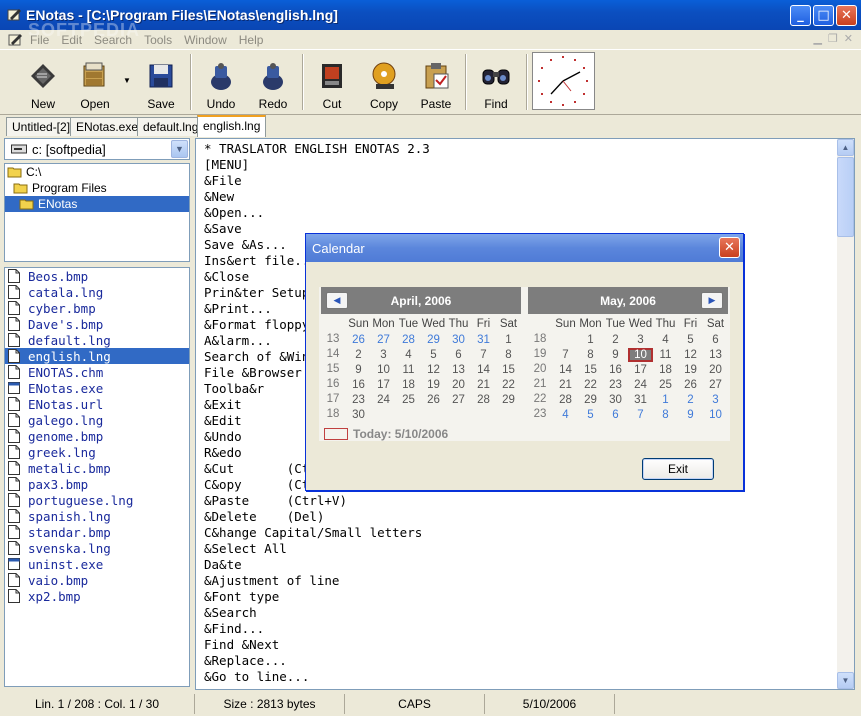  Describe the element at coordinates (171, 126) in the screenshot. I see `tab-default-lng: default.lng` at that location.